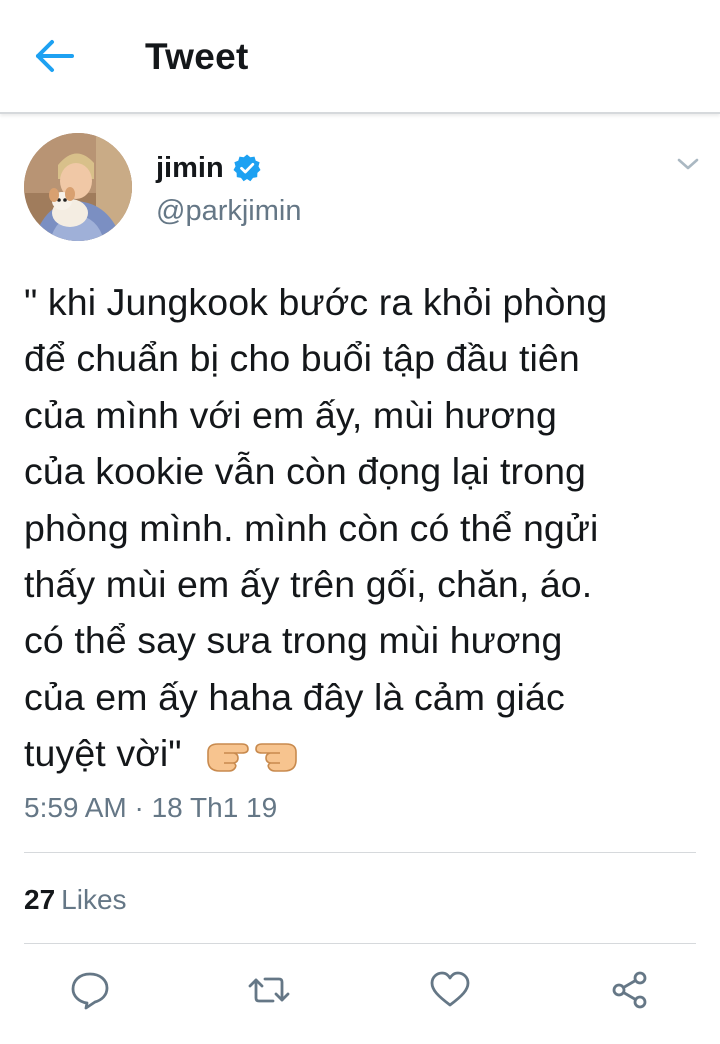 The height and width of the screenshot is (1044, 720). I want to click on tweet-text-line: của em ấy haha đây là cảm giác, so click(294, 696).